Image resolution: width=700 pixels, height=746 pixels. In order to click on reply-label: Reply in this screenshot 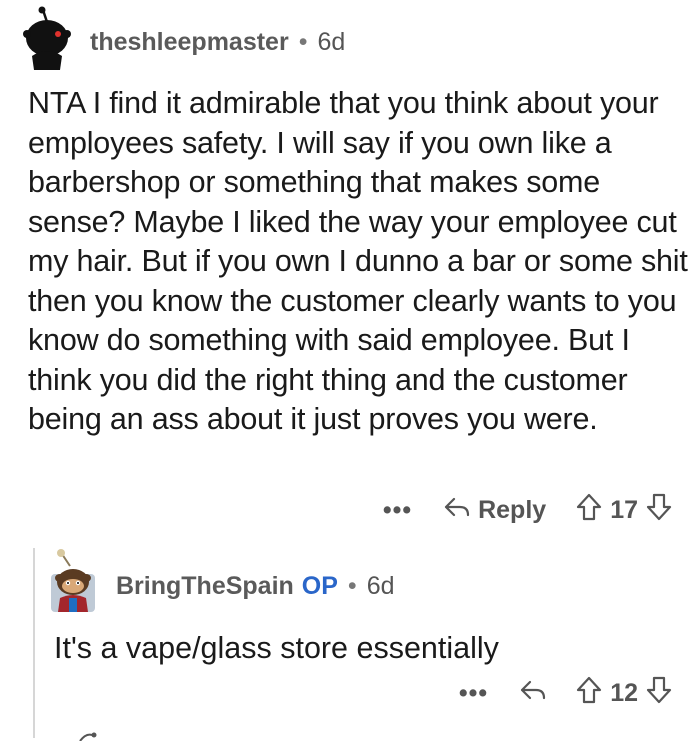, I will do `click(512, 509)`.